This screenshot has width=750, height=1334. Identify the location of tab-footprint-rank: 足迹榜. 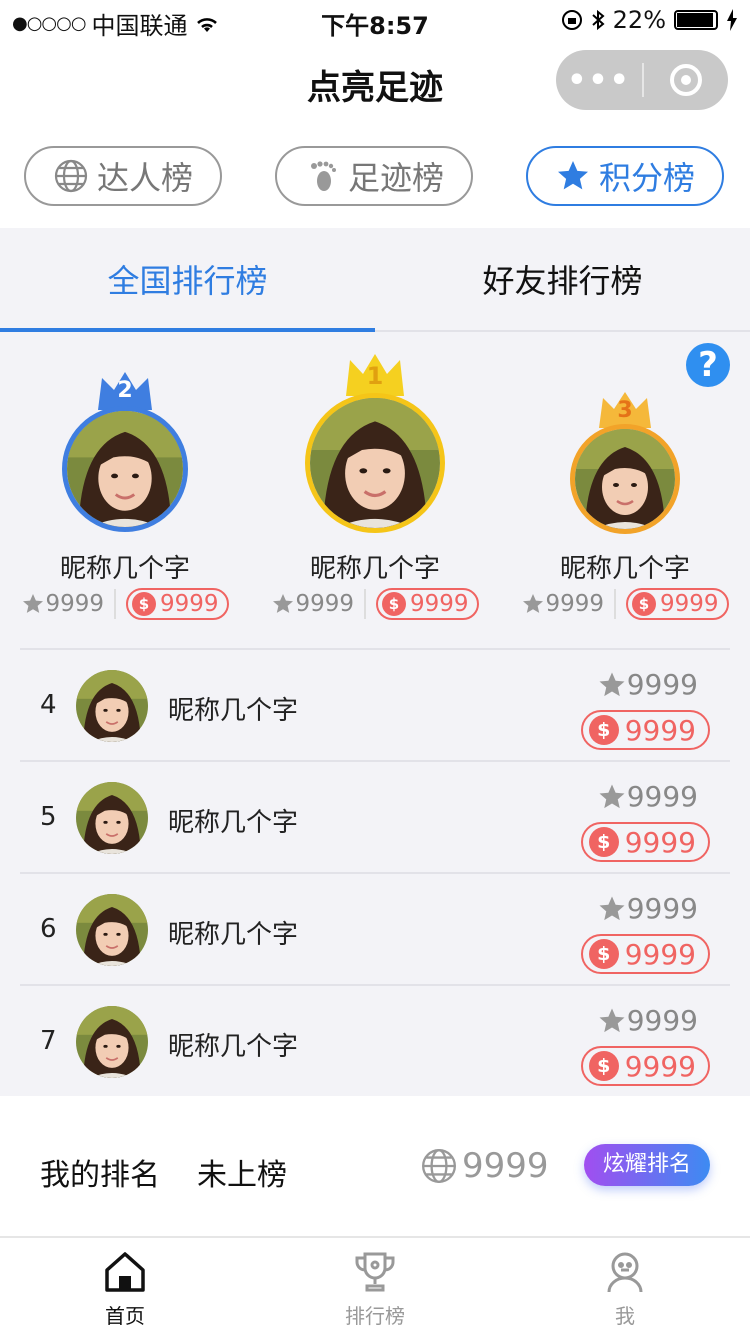
(374, 176).